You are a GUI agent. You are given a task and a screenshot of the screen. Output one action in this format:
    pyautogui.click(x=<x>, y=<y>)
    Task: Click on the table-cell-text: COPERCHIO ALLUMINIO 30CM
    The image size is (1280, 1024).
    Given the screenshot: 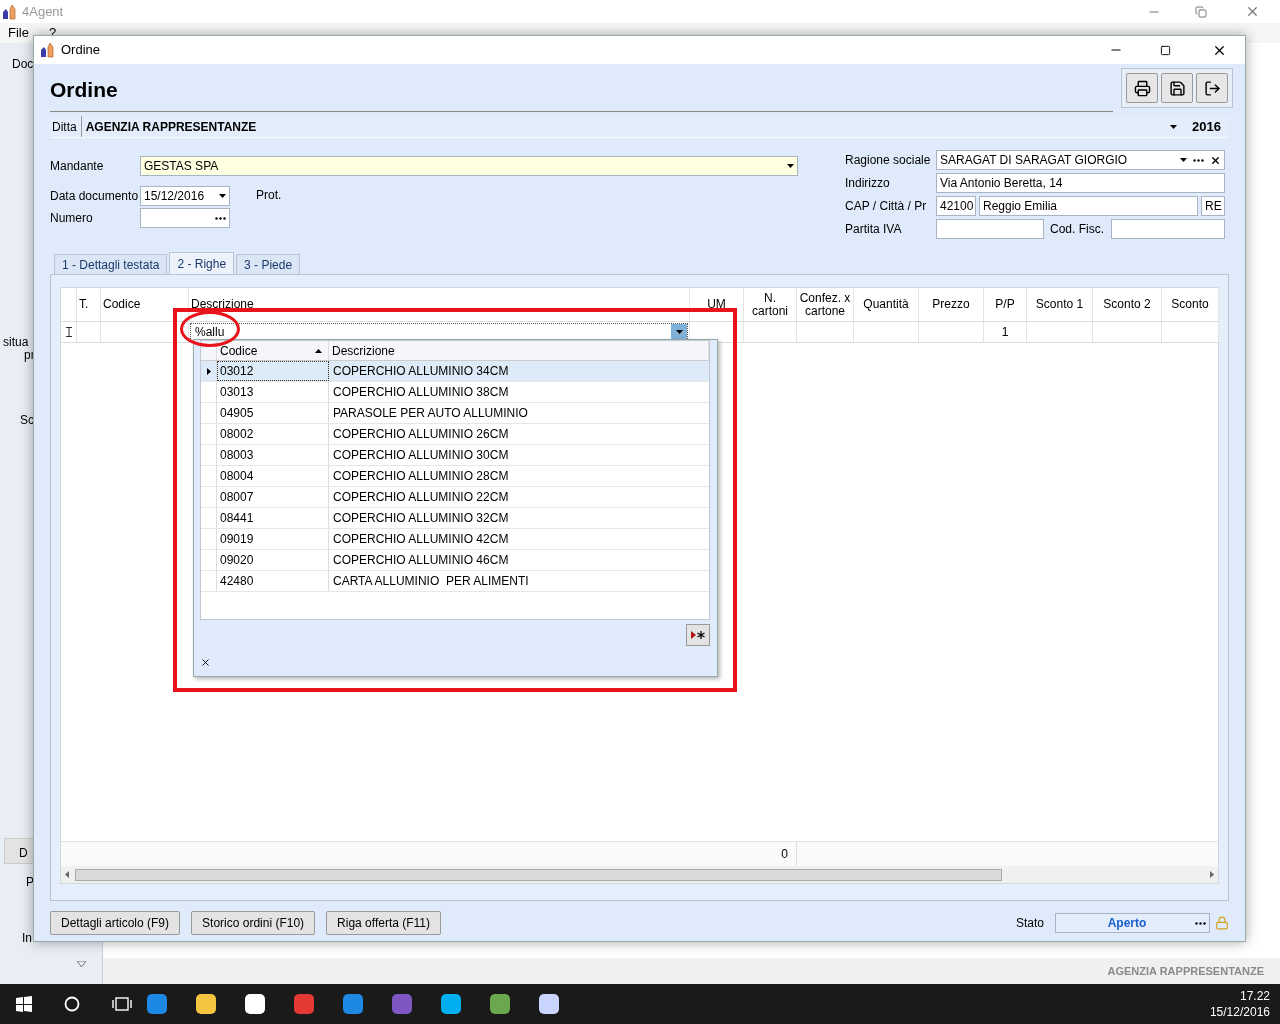 What is the action you would take?
    pyautogui.click(x=421, y=455)
    